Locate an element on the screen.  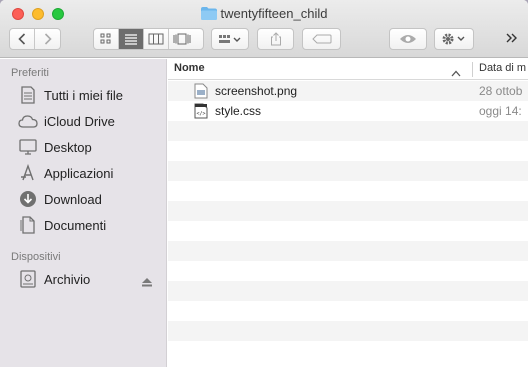
back-button is located at coordinates (22, 39).